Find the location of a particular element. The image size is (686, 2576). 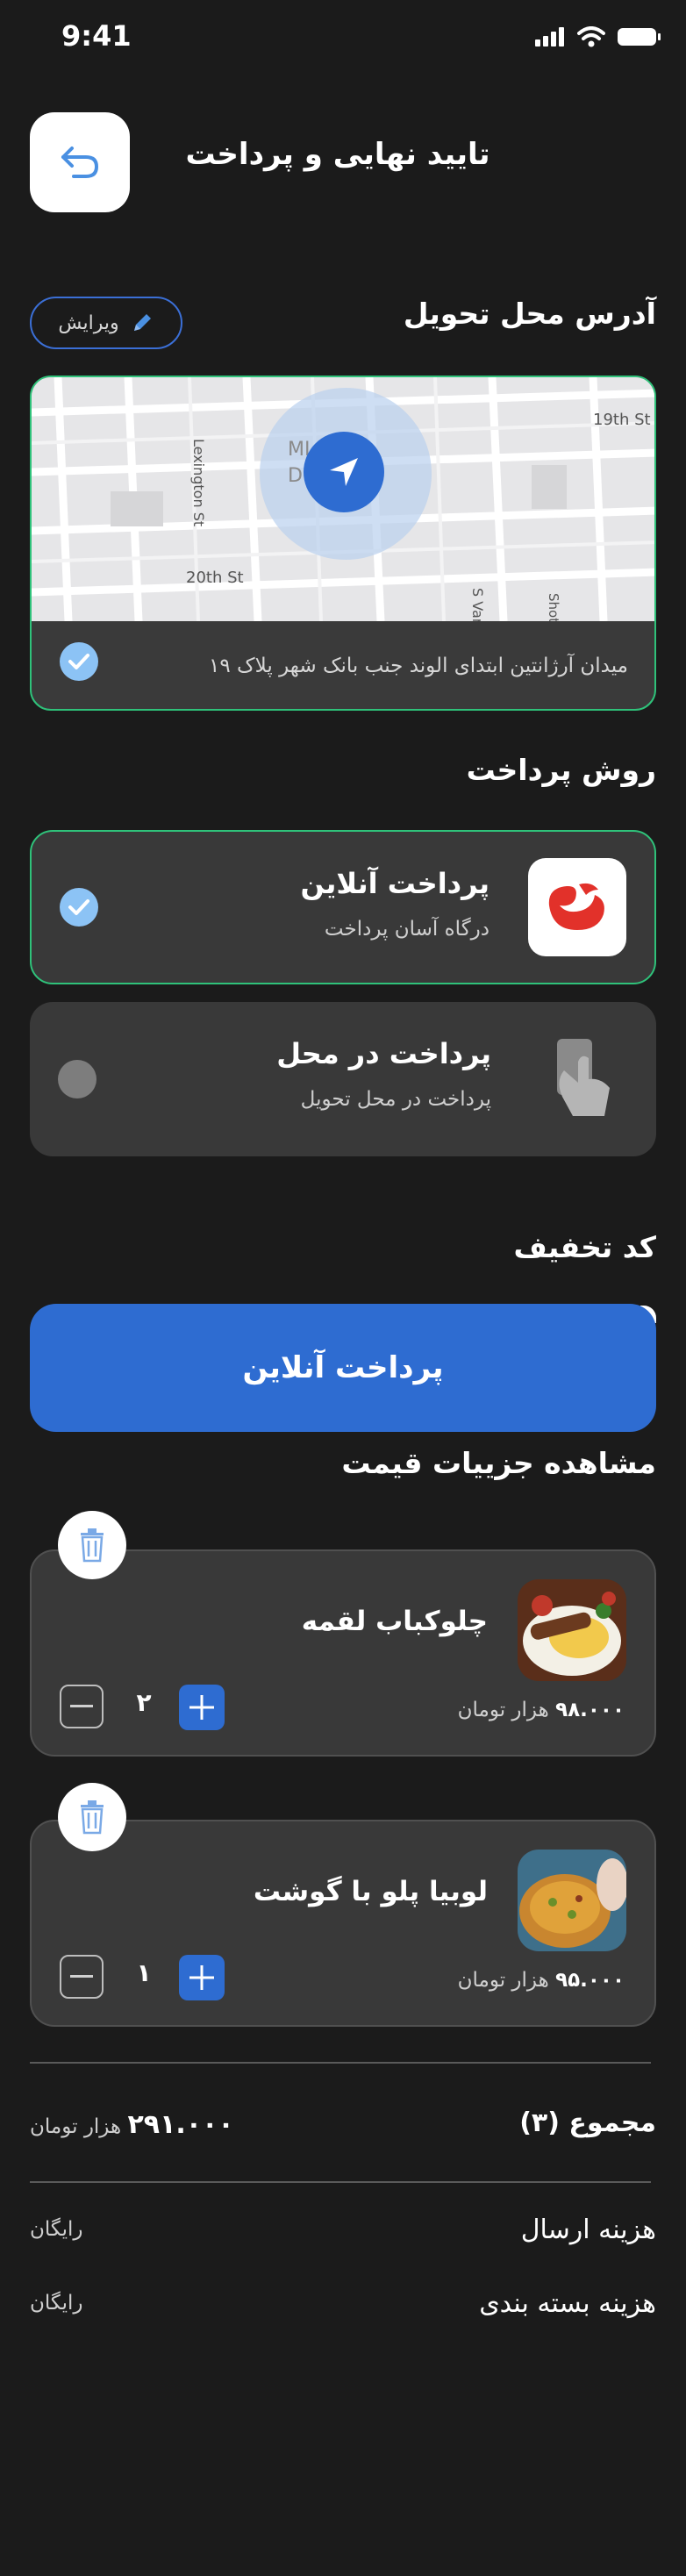

map-label-shotwell: Shotwell is located at coordinates (553, 607).